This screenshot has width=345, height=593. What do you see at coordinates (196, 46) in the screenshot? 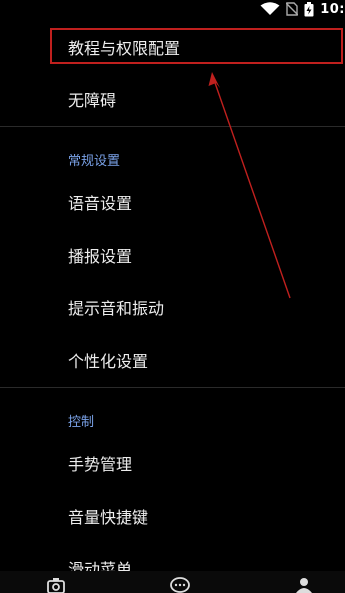
I see `highlight-box` at bounding box center [196, 46].